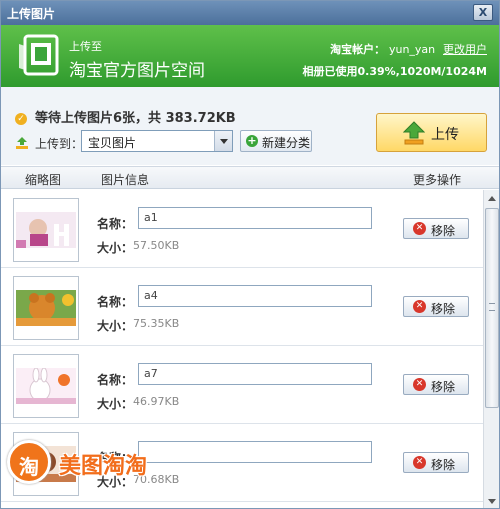 Image resolution: width=500 pixels, height=509 pixels. What do you see at coordinates (445, 135) in the screenshot?
I see `upload-button-label: 上传` at bounding box center [445, 135].